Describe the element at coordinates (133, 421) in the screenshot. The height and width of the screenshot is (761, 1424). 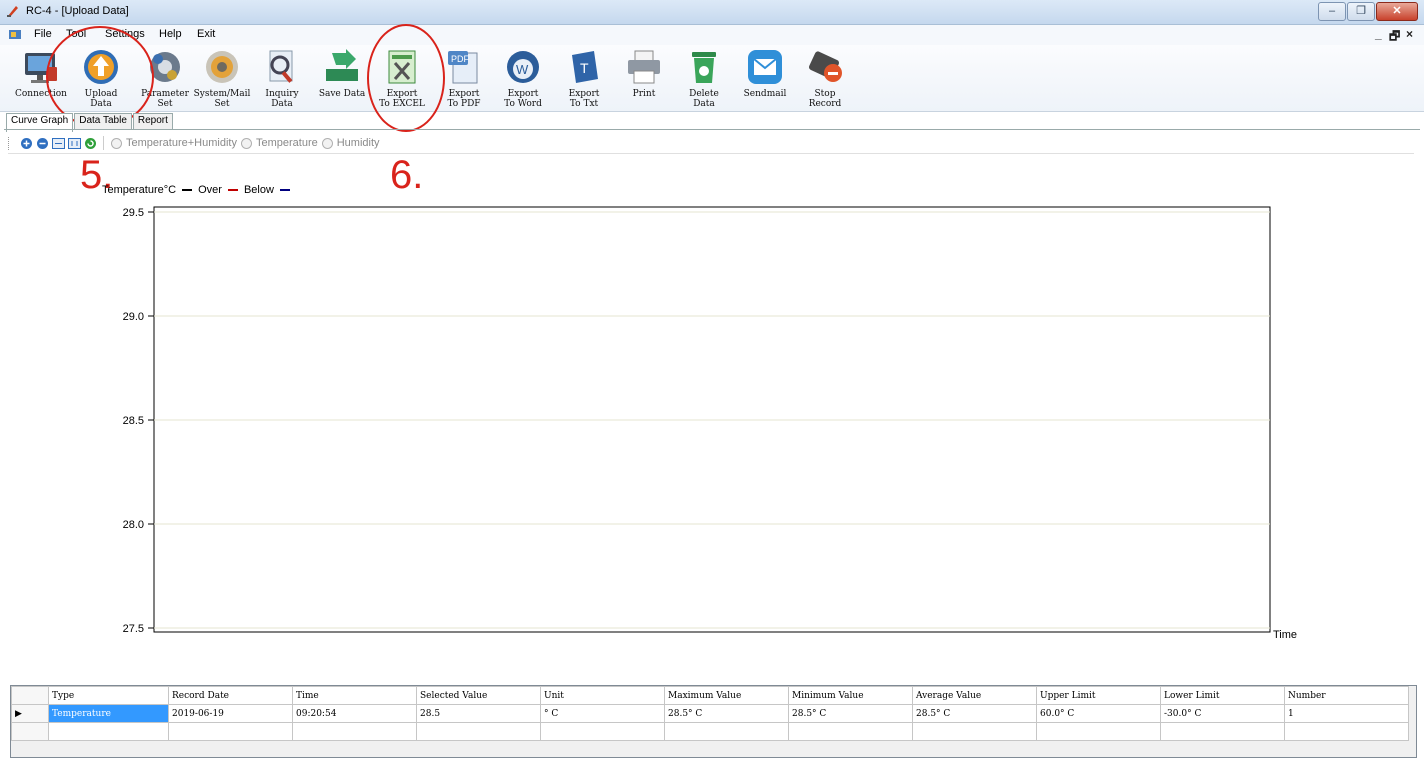
I see `y-tick-label: 28.5` at that location.